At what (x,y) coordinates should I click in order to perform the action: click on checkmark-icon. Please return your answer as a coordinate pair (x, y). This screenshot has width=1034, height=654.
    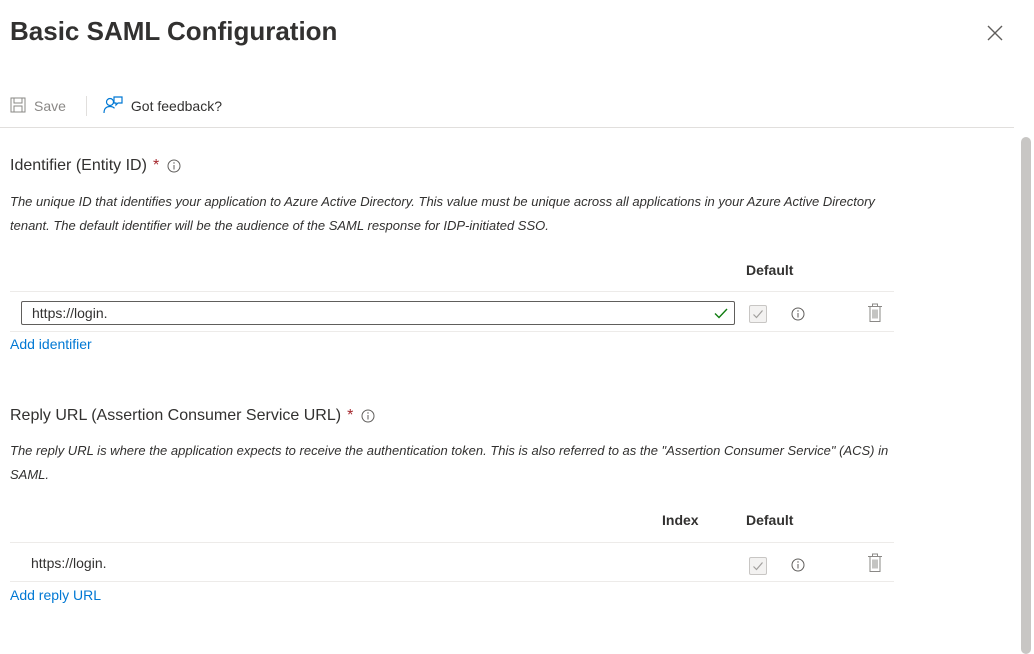
    Looking at the image, I should click on (721, 313).